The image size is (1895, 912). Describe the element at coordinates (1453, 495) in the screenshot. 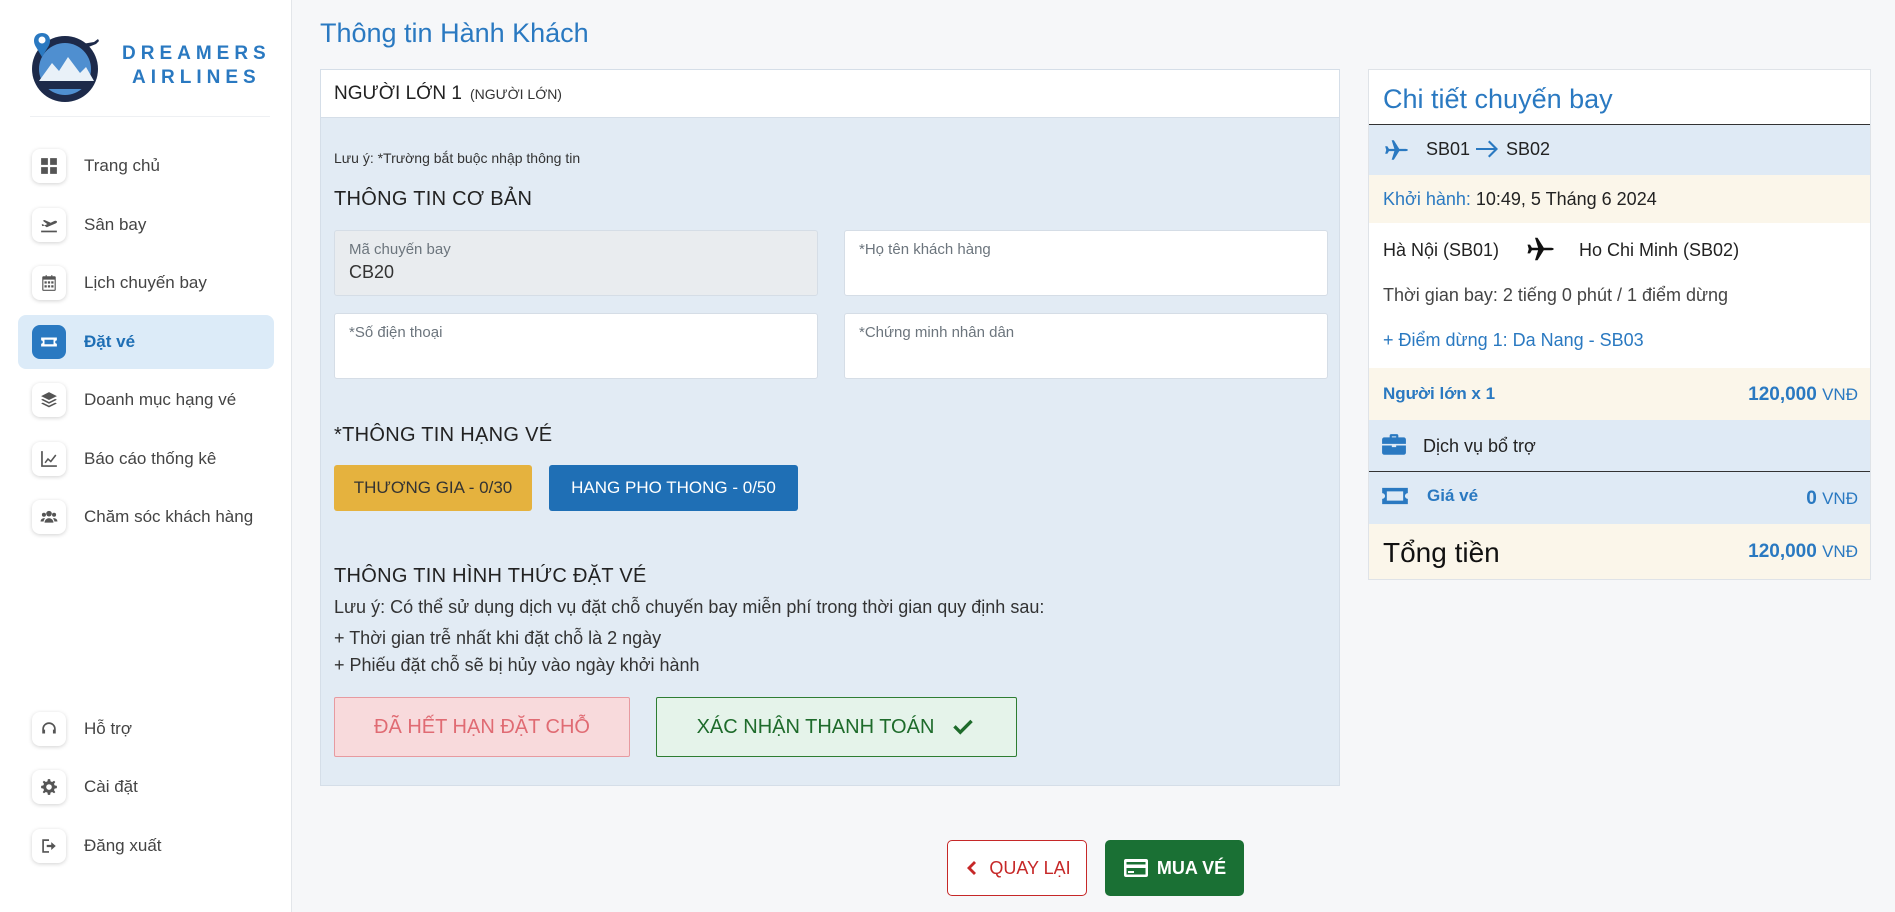

I see `ticket-price-label: Giá vé` at that location.